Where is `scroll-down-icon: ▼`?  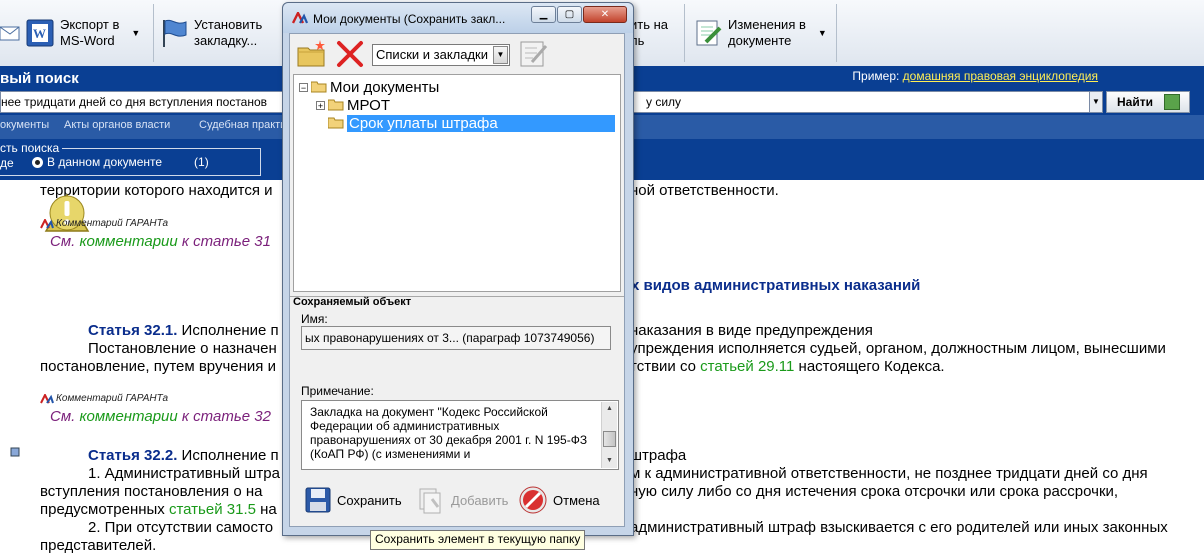 scroll-down-icon: ▼ is located at coordinates (609, 461).